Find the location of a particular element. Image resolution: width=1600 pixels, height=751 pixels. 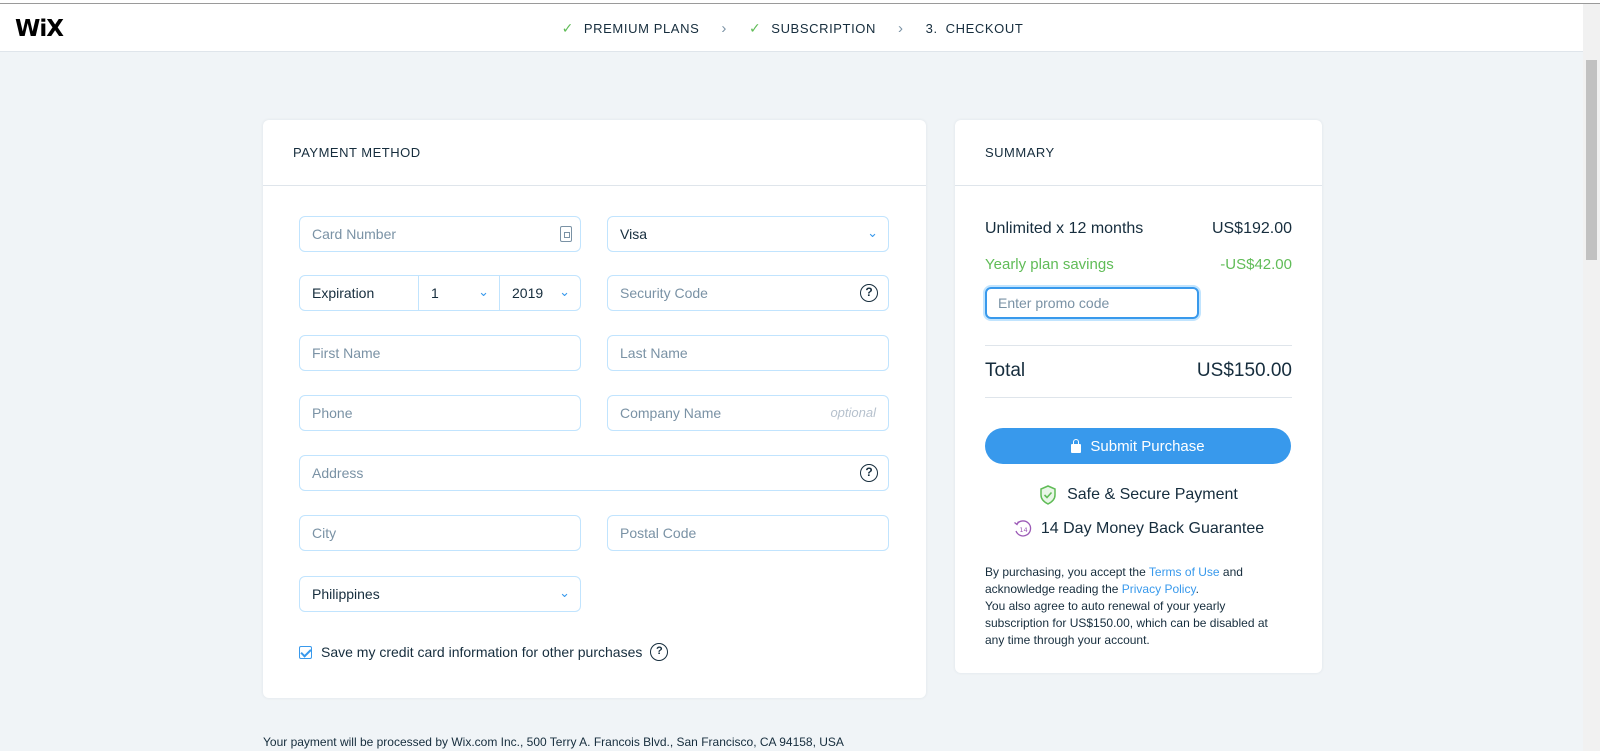

card-number-input is located at coordinates (446, 234).